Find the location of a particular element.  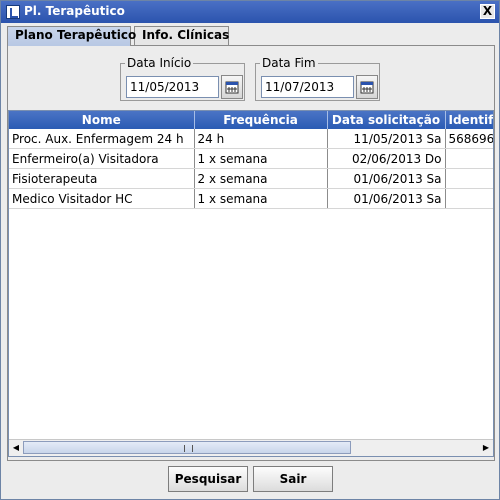

cell-nome: Fisioterapeuta is located at coordinates (102, 178).